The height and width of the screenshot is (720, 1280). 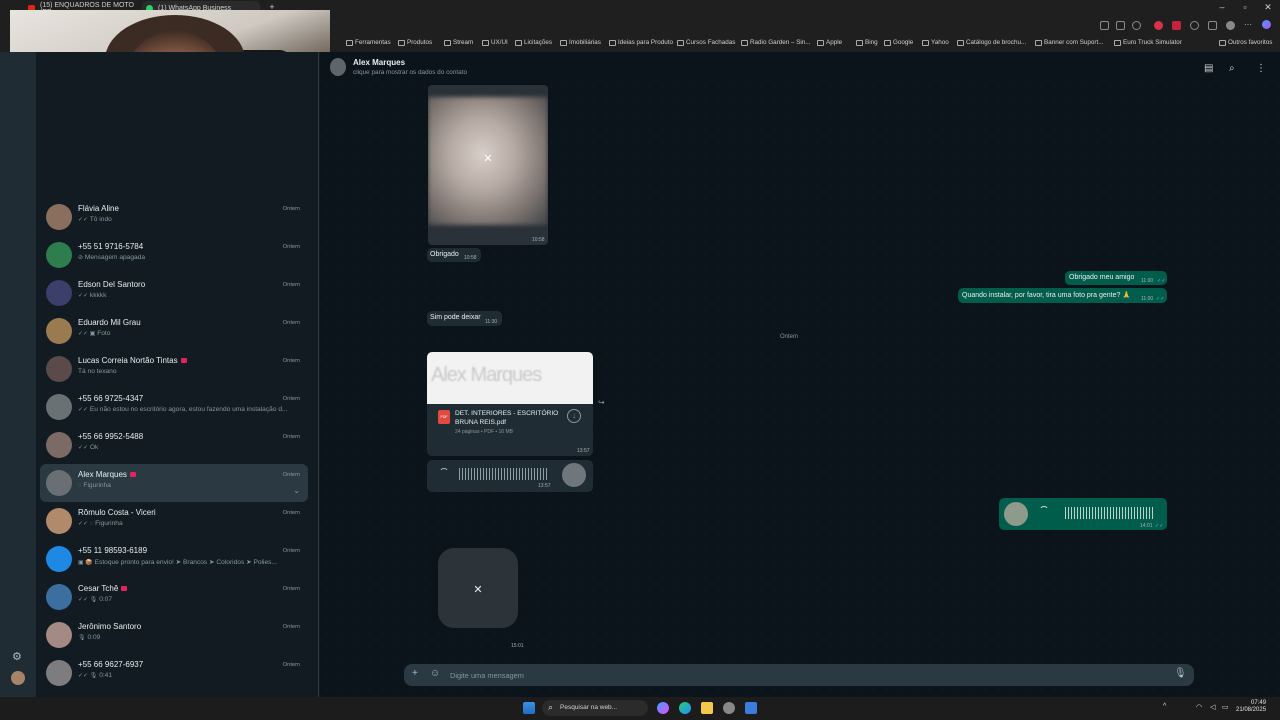 What do you see at coordinates (789, 337) in the screenshot?
I see `date-separator: Ontem` at bounding box center [789, 337].